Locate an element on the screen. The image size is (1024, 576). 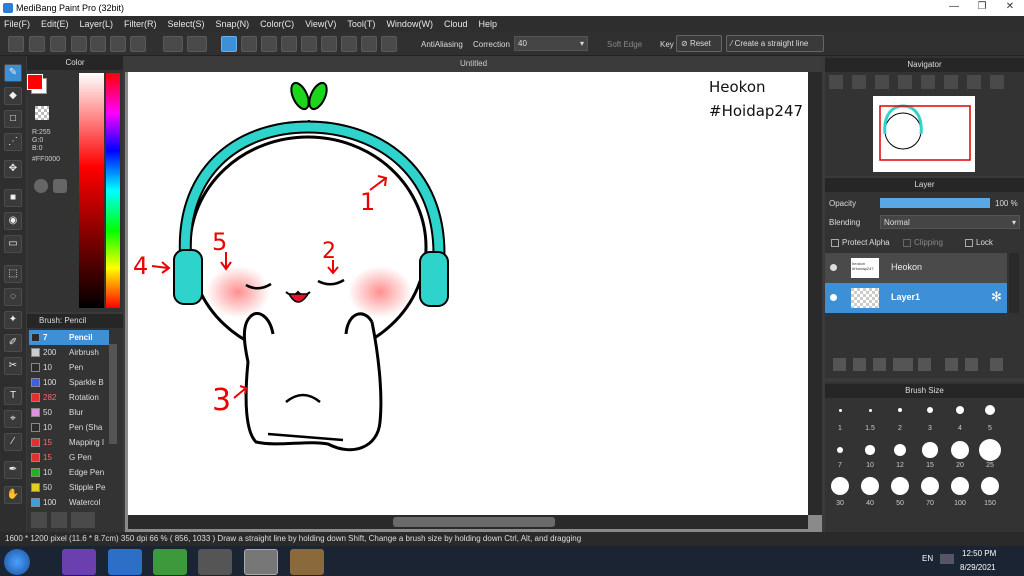
gear-icon: ✻ is located at coordinates (996, 297).